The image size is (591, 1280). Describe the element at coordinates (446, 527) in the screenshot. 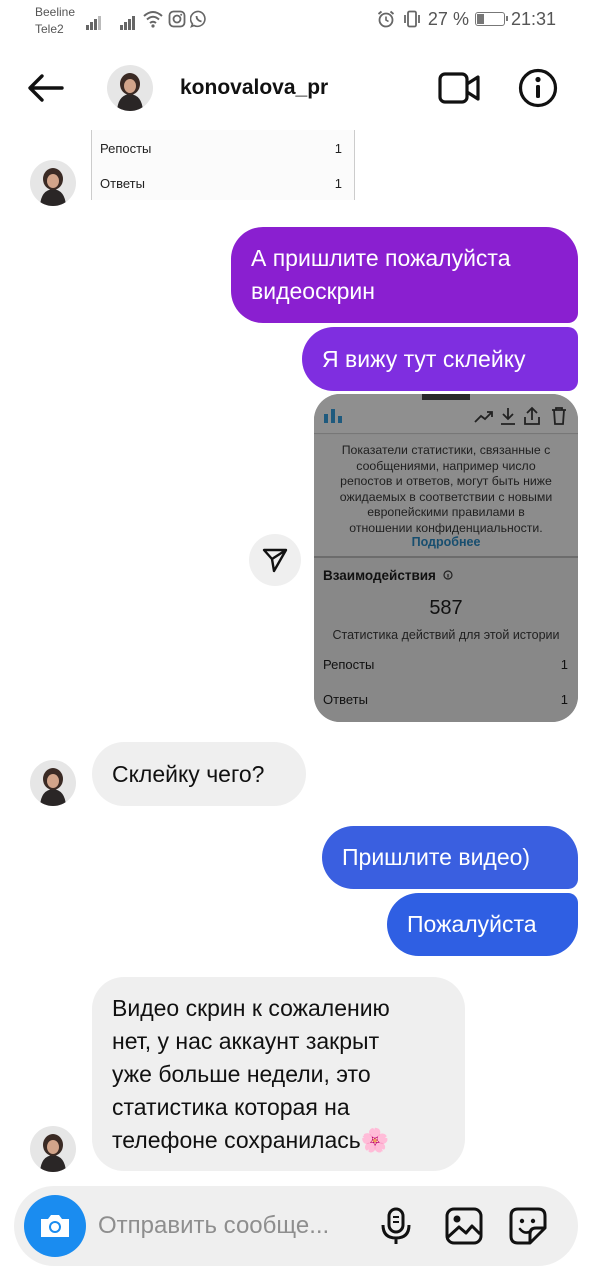

I see `notice-line: отношении конфиденциальности.` at that location.